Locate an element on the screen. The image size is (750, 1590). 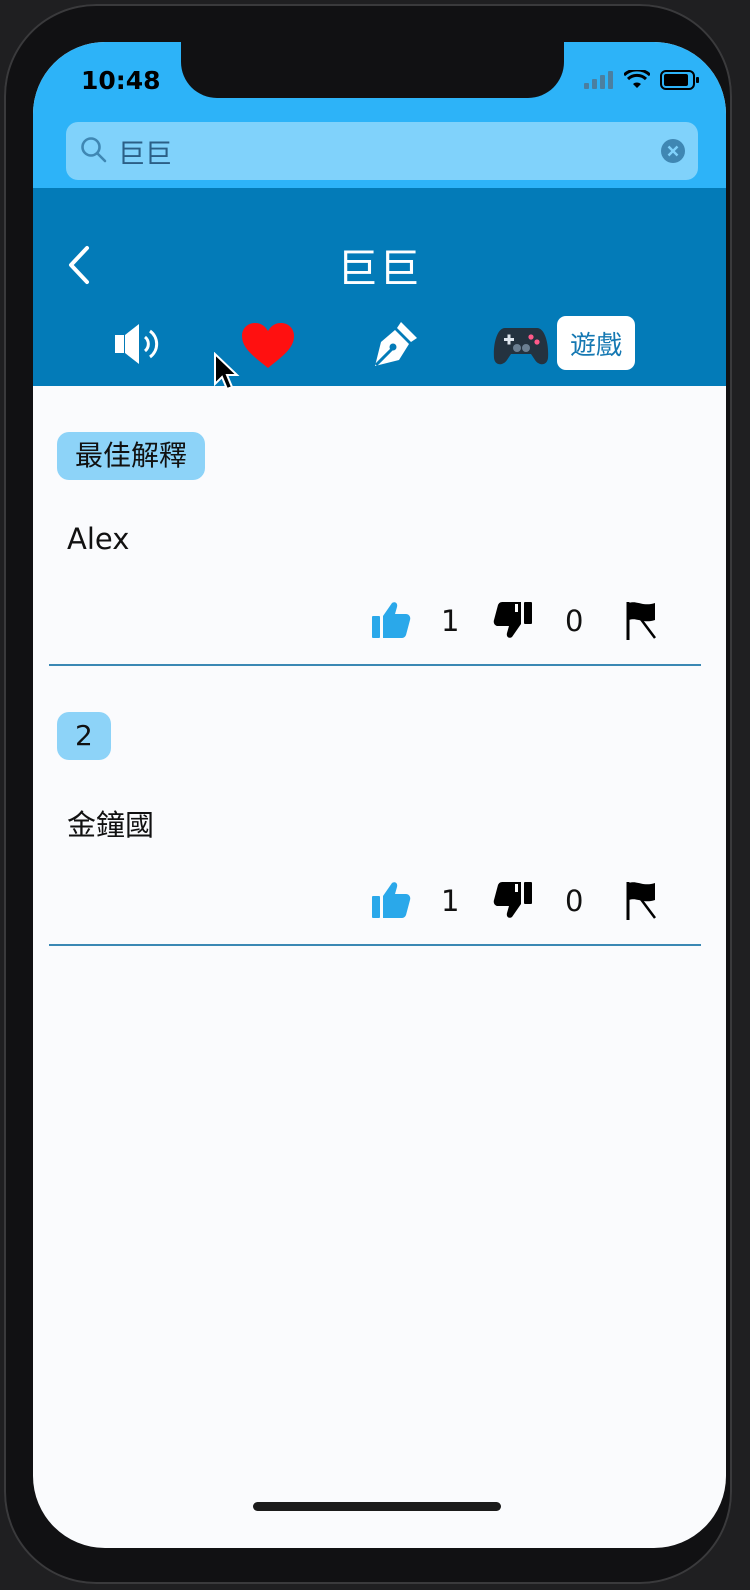
search-query: 巨巨 is located at coordinates (145, 154).